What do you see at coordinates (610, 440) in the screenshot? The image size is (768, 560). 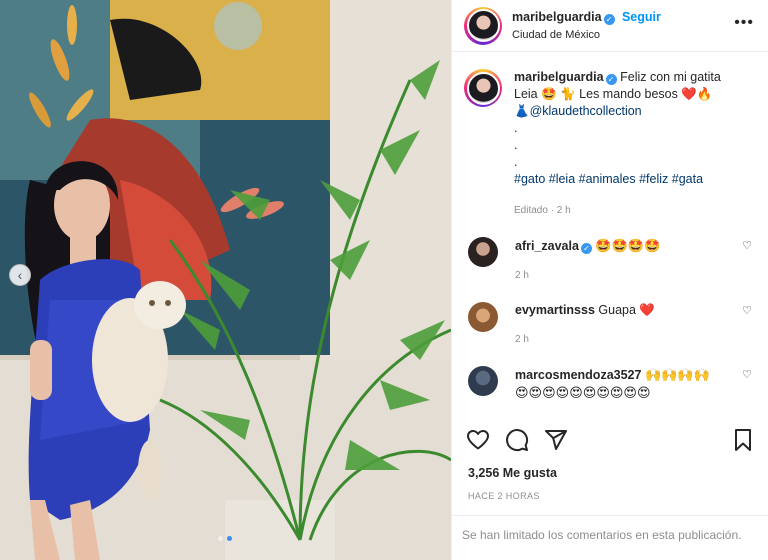 I see `action-bar` at bounding box center [610, 440].